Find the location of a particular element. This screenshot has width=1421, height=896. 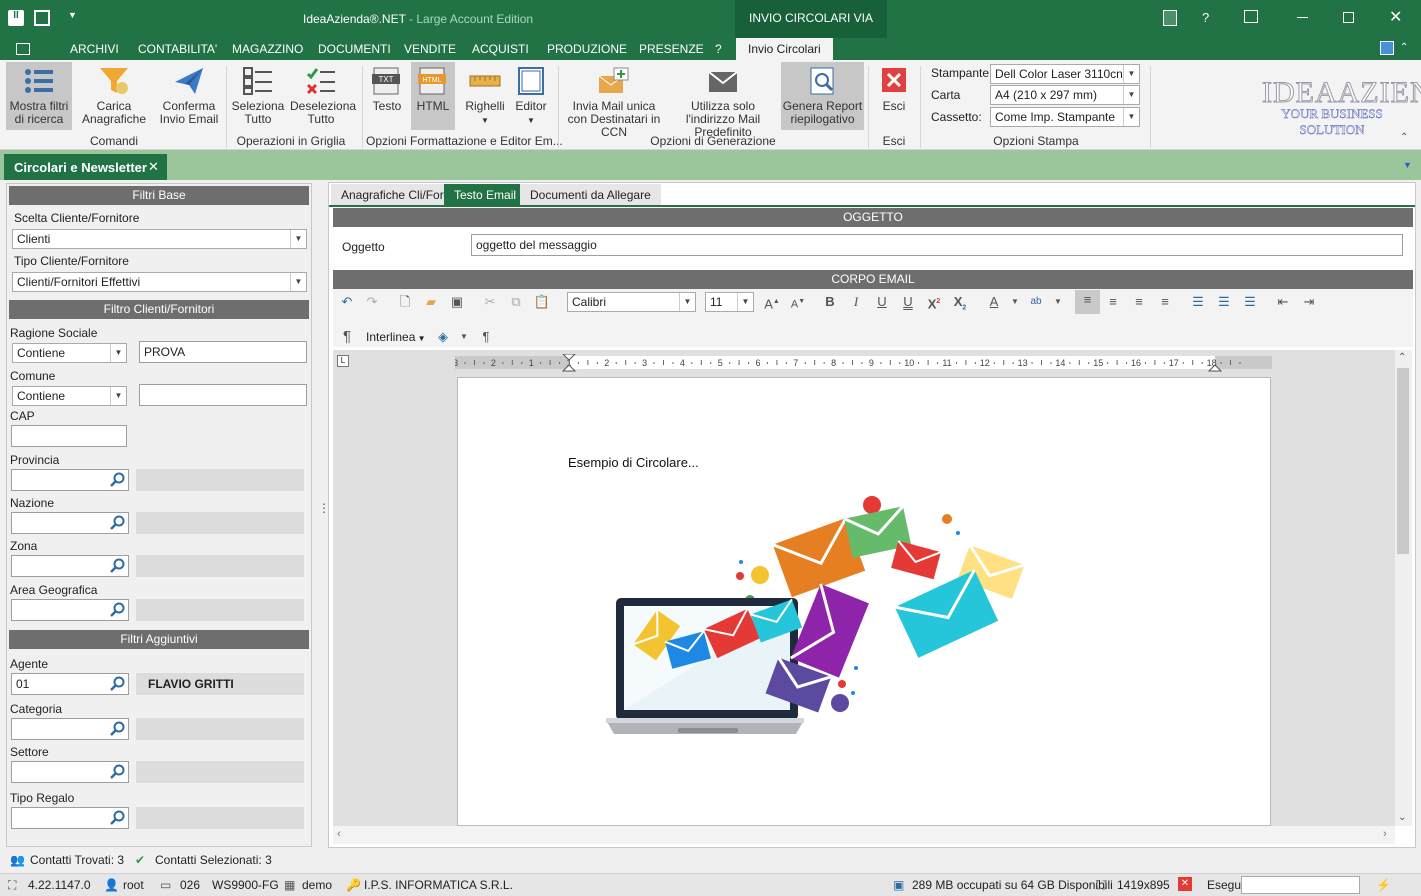

minimize-icon is located at coordinates (1302, 17).